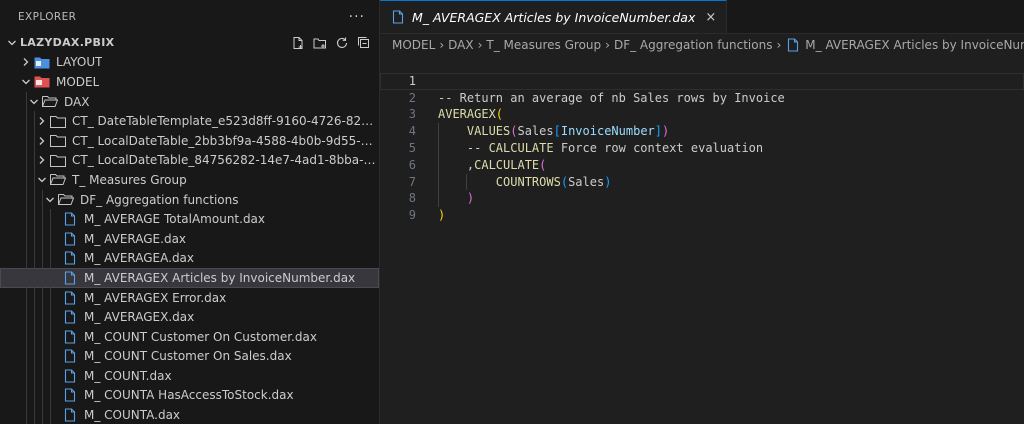 Image resolution: width=1024 pixels, height=424 pixels. What do you see at coordinates (474, 131) in the screenshot?
I see `code-token: VALUES` at bounding box center [474, 131].